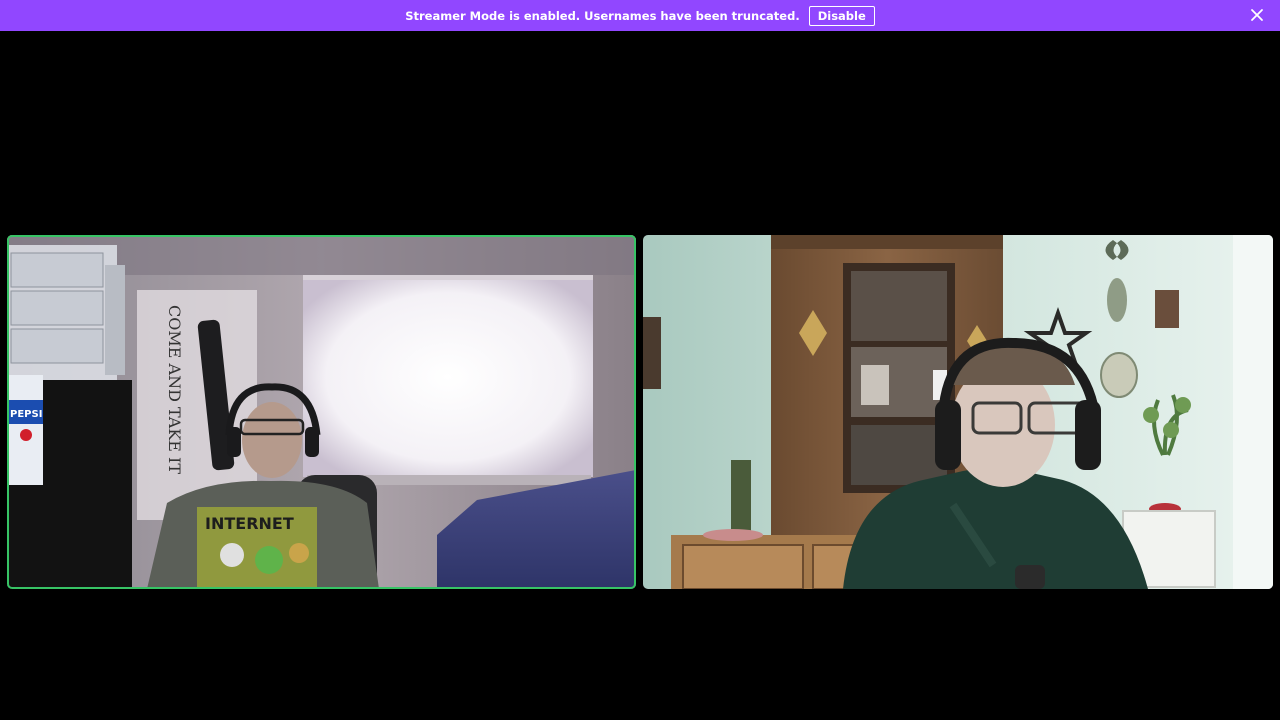  I want to click on cup-text: PEPSI, so click(26, 414).